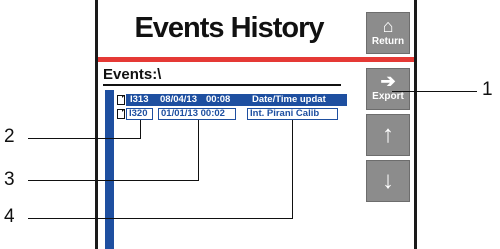  What do you see at coordinates (140, 129) in the screenshot?
I see `callout-line-2-vertical` at bounding box center [140, 129].